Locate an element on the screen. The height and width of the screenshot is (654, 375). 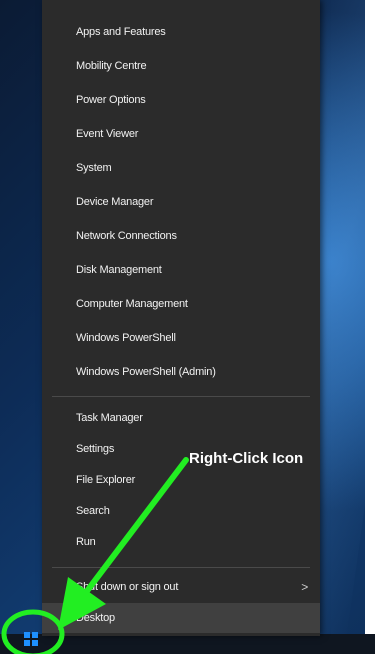
menu-item-device-manager: Device Manager is located at coordinates (181, 202).